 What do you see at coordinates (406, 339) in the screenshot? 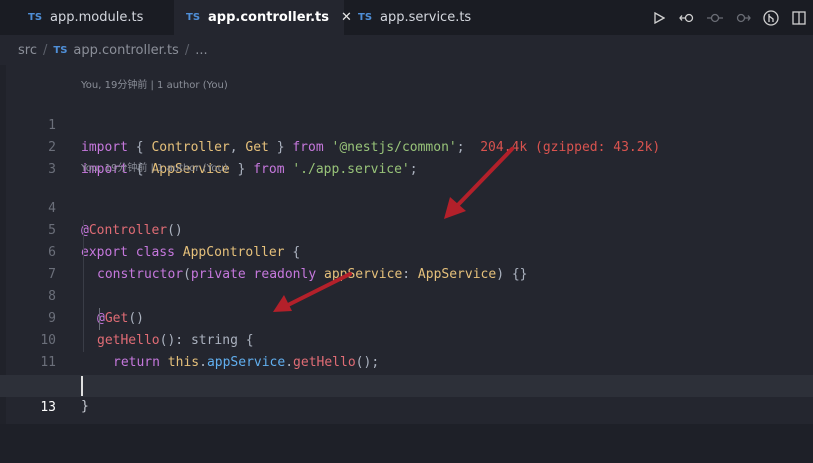
I see `code-line-10: 10 return this.appService.getHello();` at bounding box center [406, 339].